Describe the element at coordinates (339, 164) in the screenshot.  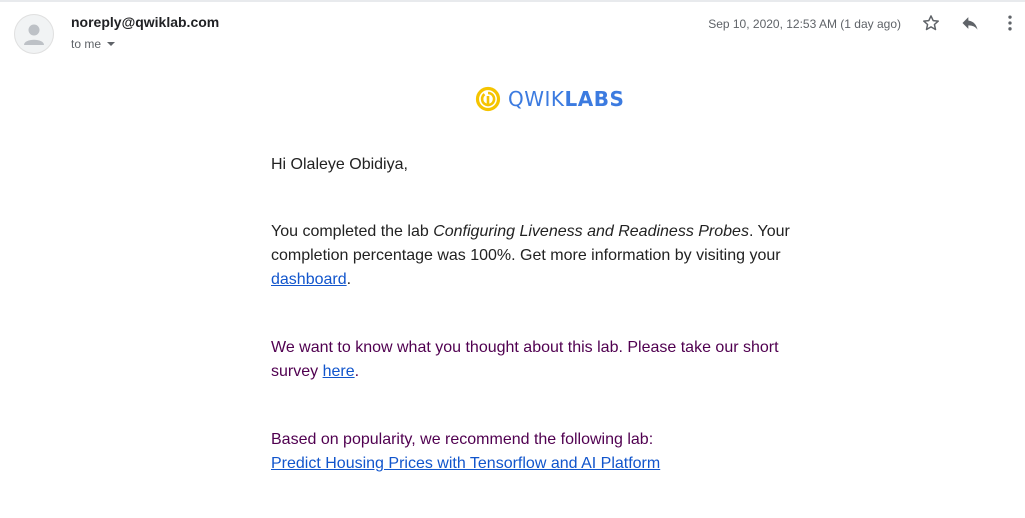
I see `email-greeting: Hi Olaleye Obidiya,` at that location.